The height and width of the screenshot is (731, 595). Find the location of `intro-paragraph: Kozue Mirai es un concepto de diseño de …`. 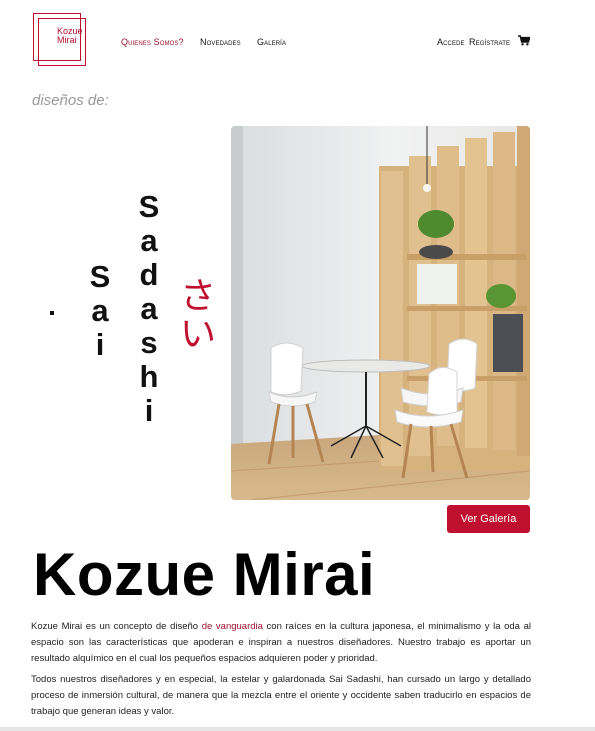

intro-paragraph: Kozue Mirai es un concepto de diseño de … is located at coordinates (281, 643).